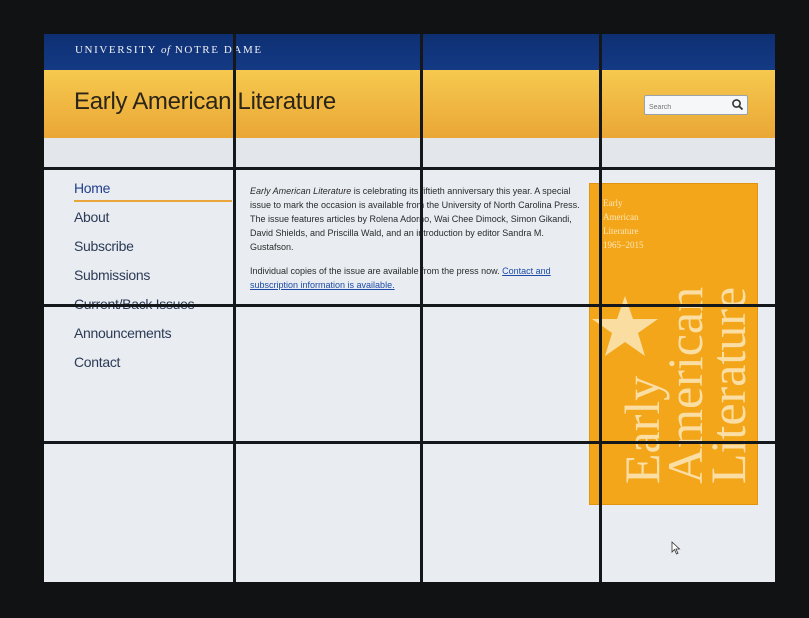 The width and height of the screenshot is (809, 618). Describe the element at coordinates (674, 385) in the screenshot. I see `cover-artwork: Literature American Early` at that location.